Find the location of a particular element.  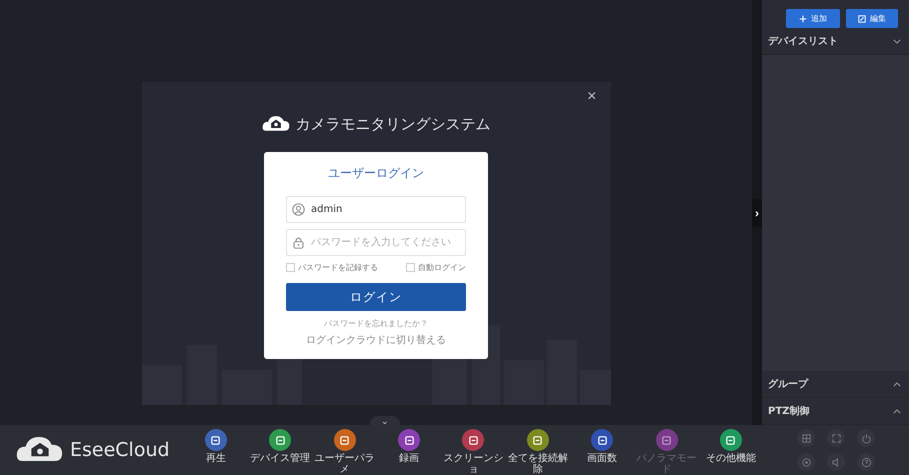

record-icon is located at coordinates (806, 462).